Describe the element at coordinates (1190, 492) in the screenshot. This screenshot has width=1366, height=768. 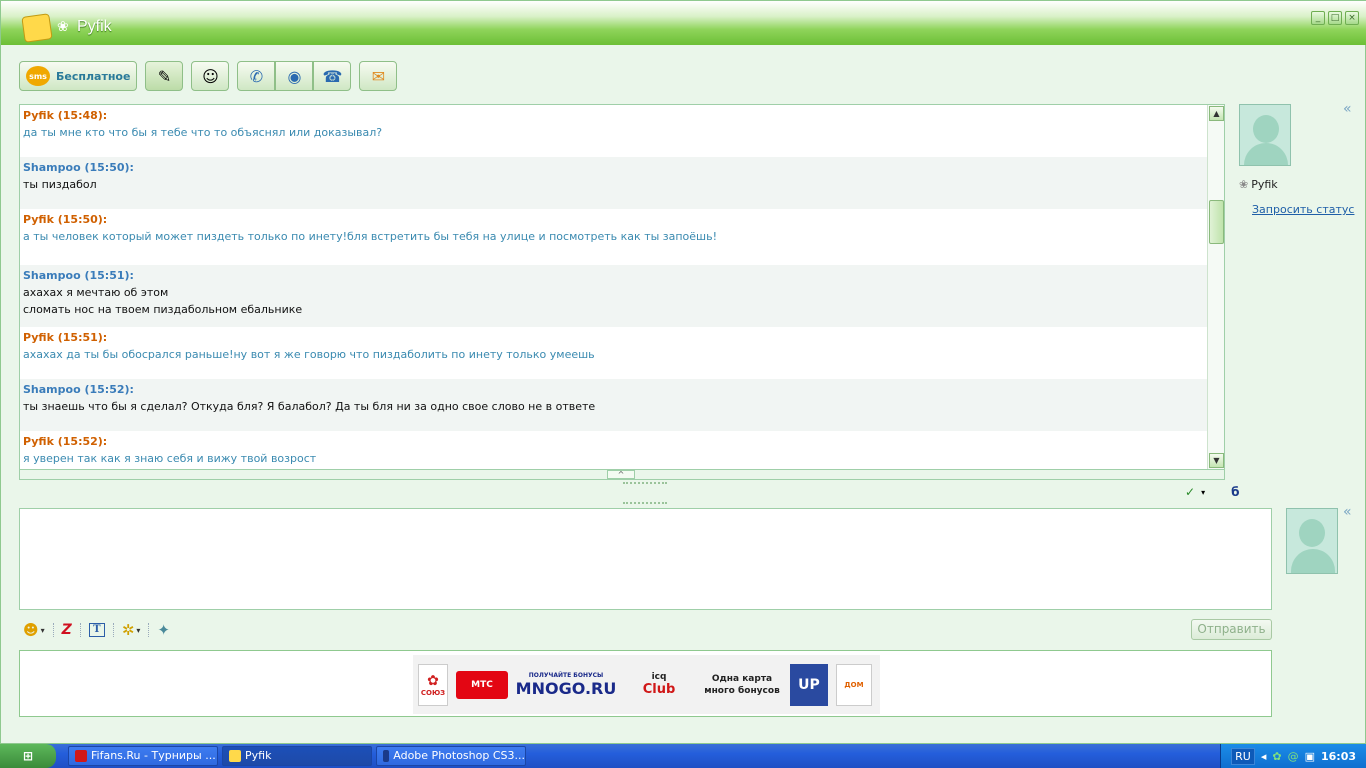
I see `spellcheck-icon: ✓` at that location.